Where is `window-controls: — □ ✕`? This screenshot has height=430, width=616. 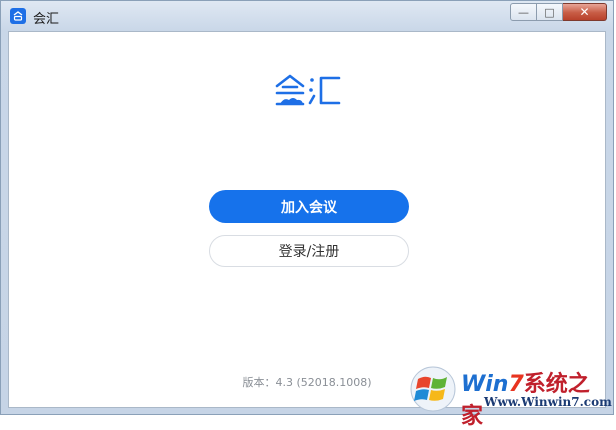
window-controls: — □ ✕ is located at coordinates (558, 12).